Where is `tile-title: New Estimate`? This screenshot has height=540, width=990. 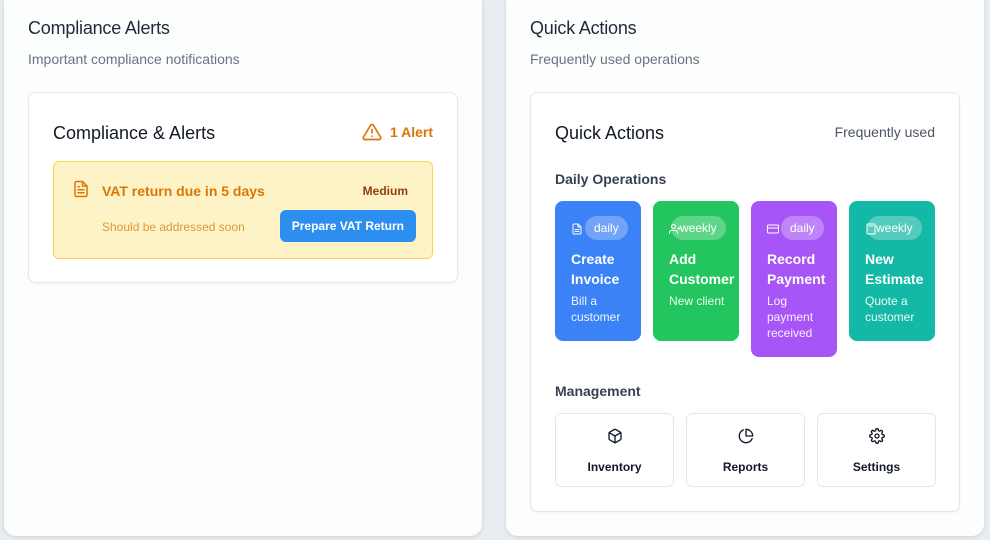 tile-title: New Estimate is located at coordinates (894, 269).